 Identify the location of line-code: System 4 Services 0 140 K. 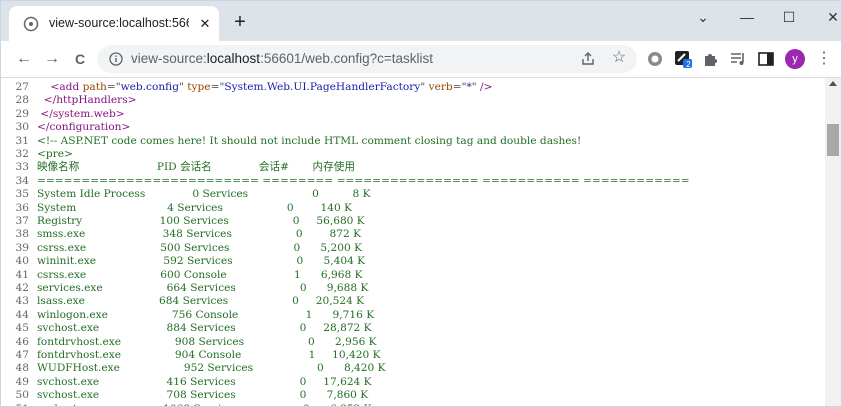
(195, 207).